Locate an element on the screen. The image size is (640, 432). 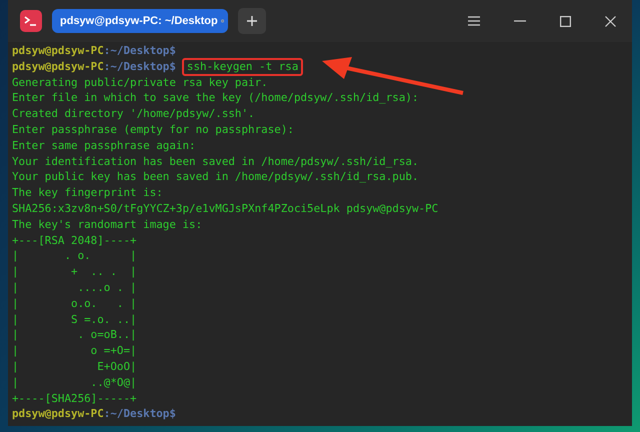
output-line: Created directory '/home/pdsyw/.ssh'. is located at coordinates (133, 114).